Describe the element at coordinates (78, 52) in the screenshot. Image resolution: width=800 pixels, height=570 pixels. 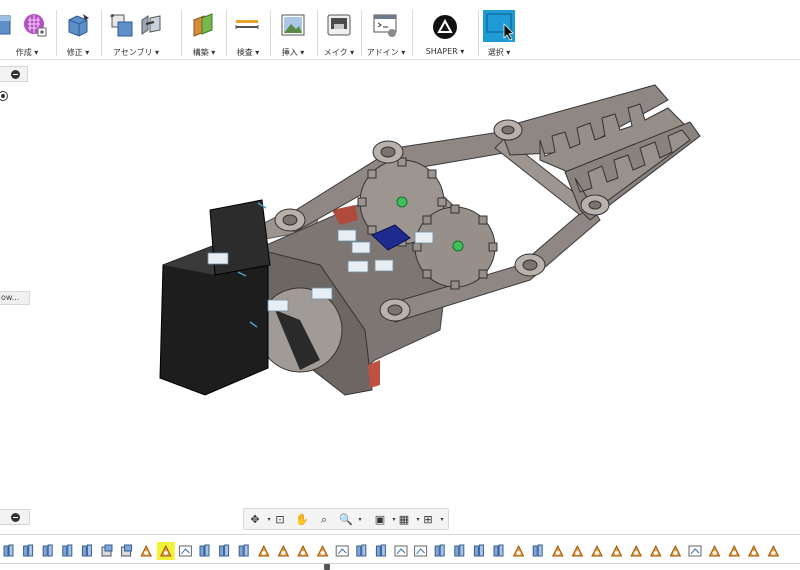
I see `modify-label: 修正 ▾` at that location.